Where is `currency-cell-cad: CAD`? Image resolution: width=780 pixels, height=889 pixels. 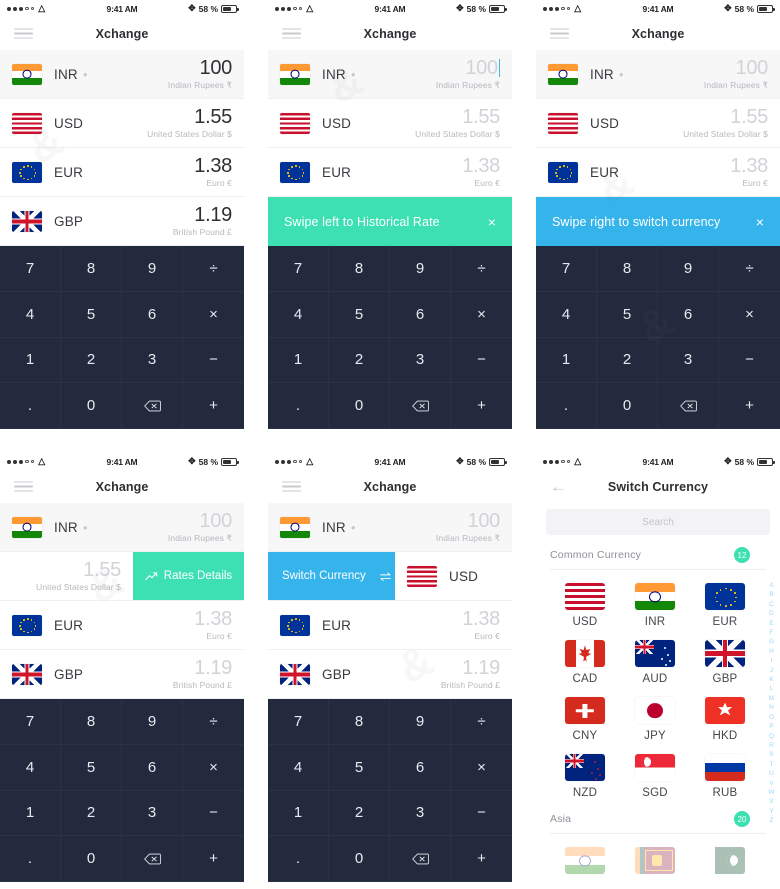 currency-cell-cad: CAD is located at coordinates (585, 661).